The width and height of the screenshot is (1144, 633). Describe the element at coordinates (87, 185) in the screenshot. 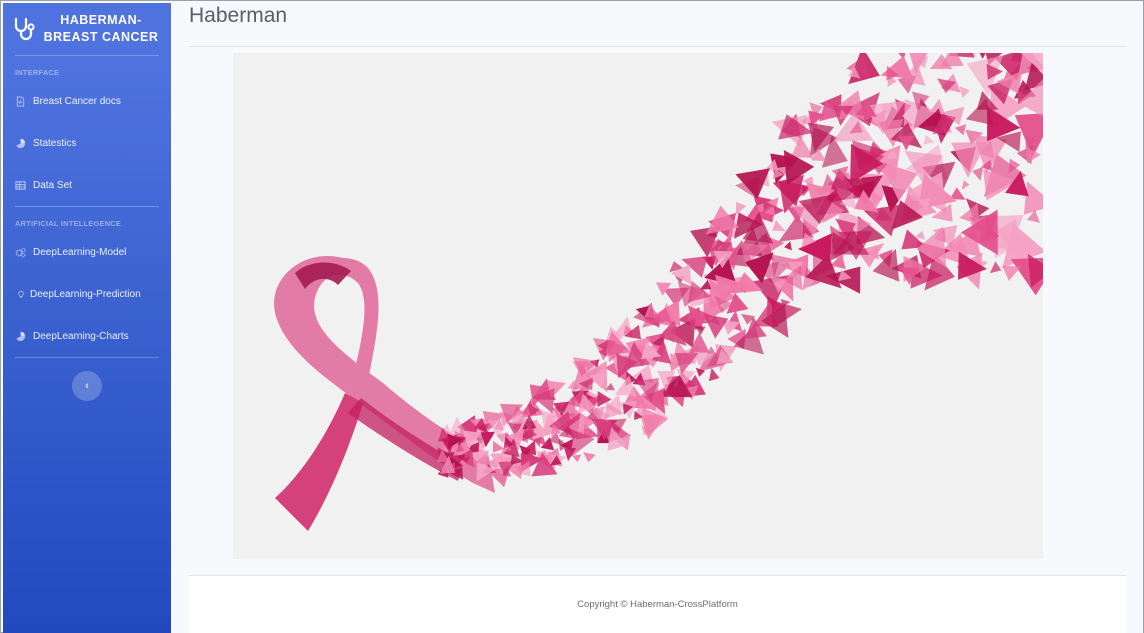

I see `sidebar-item-data-set: Data Set` at that location.